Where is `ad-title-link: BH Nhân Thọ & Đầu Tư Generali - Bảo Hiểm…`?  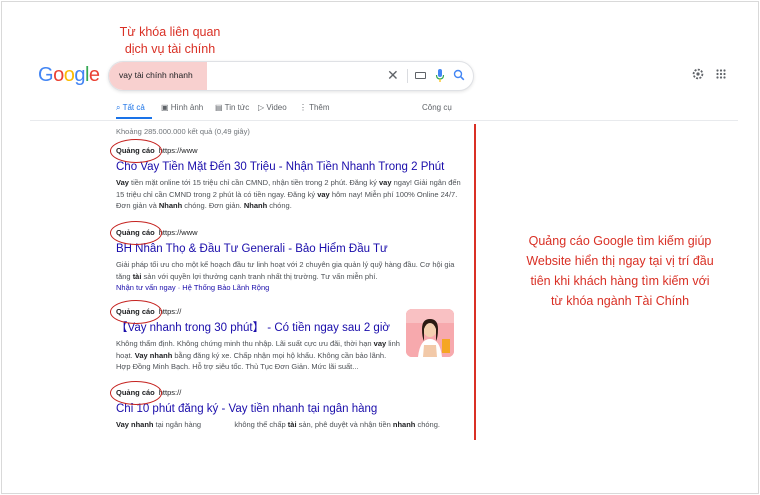
ad-title-link: BH Nhân Thọ & Đầu Tư Generali - Bảo Hiểm… is located at coordinates (288, 249).